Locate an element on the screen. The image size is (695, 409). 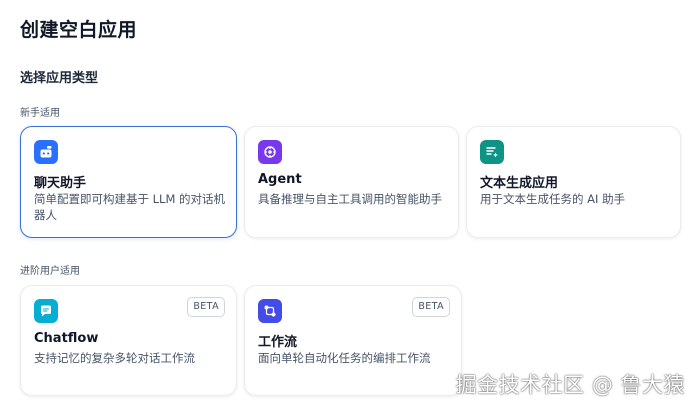
card-title: Chatflow is located at coordinates (66, 338).